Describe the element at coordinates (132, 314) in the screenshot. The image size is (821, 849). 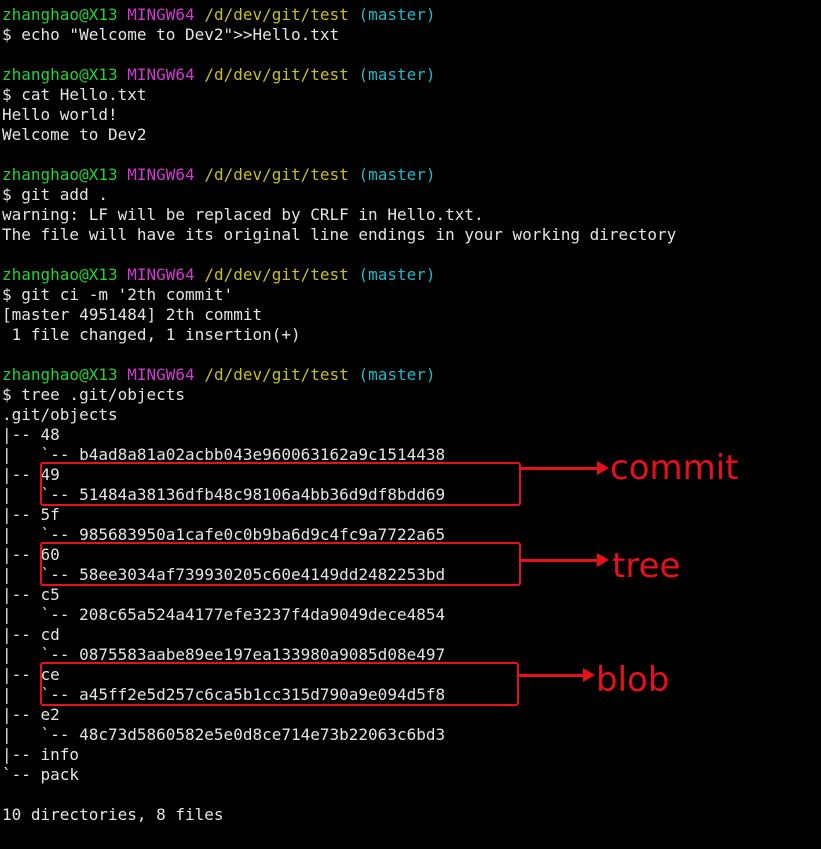
I see `output-line: [master 4951484] 2th commit` at that location.